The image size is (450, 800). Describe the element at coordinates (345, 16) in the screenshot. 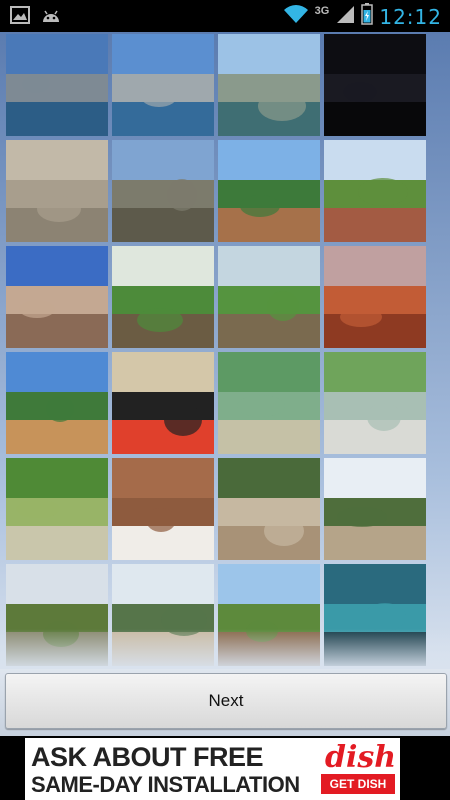

I see `signal-icon` at that location.